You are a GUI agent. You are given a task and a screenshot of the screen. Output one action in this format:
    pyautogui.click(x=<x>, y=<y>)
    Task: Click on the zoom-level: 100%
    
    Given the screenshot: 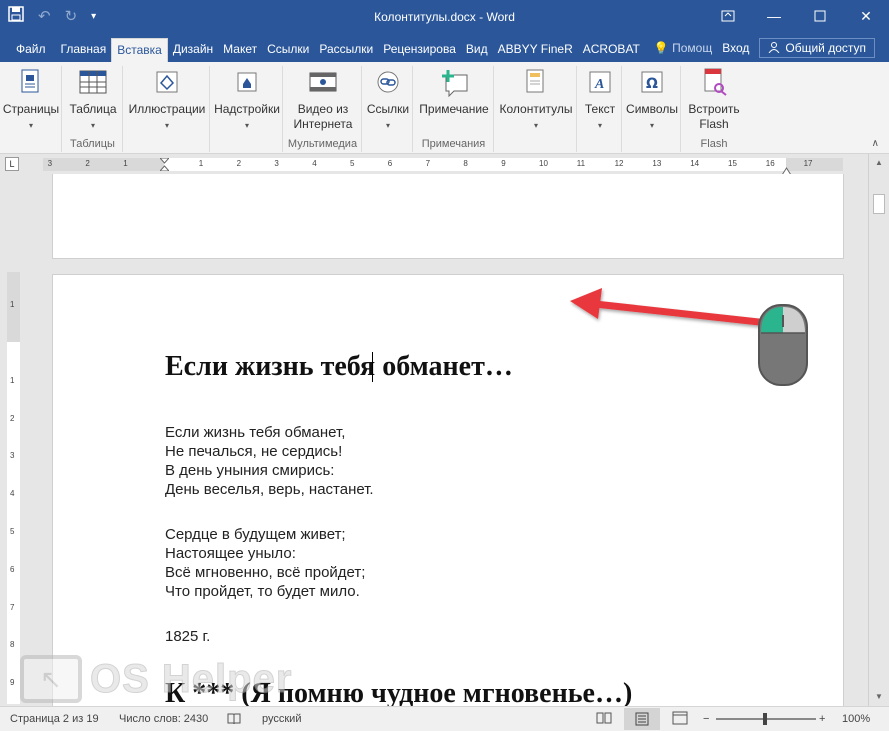 What is the action you would take?
    pyautogui.click(x=856, y=719)
    